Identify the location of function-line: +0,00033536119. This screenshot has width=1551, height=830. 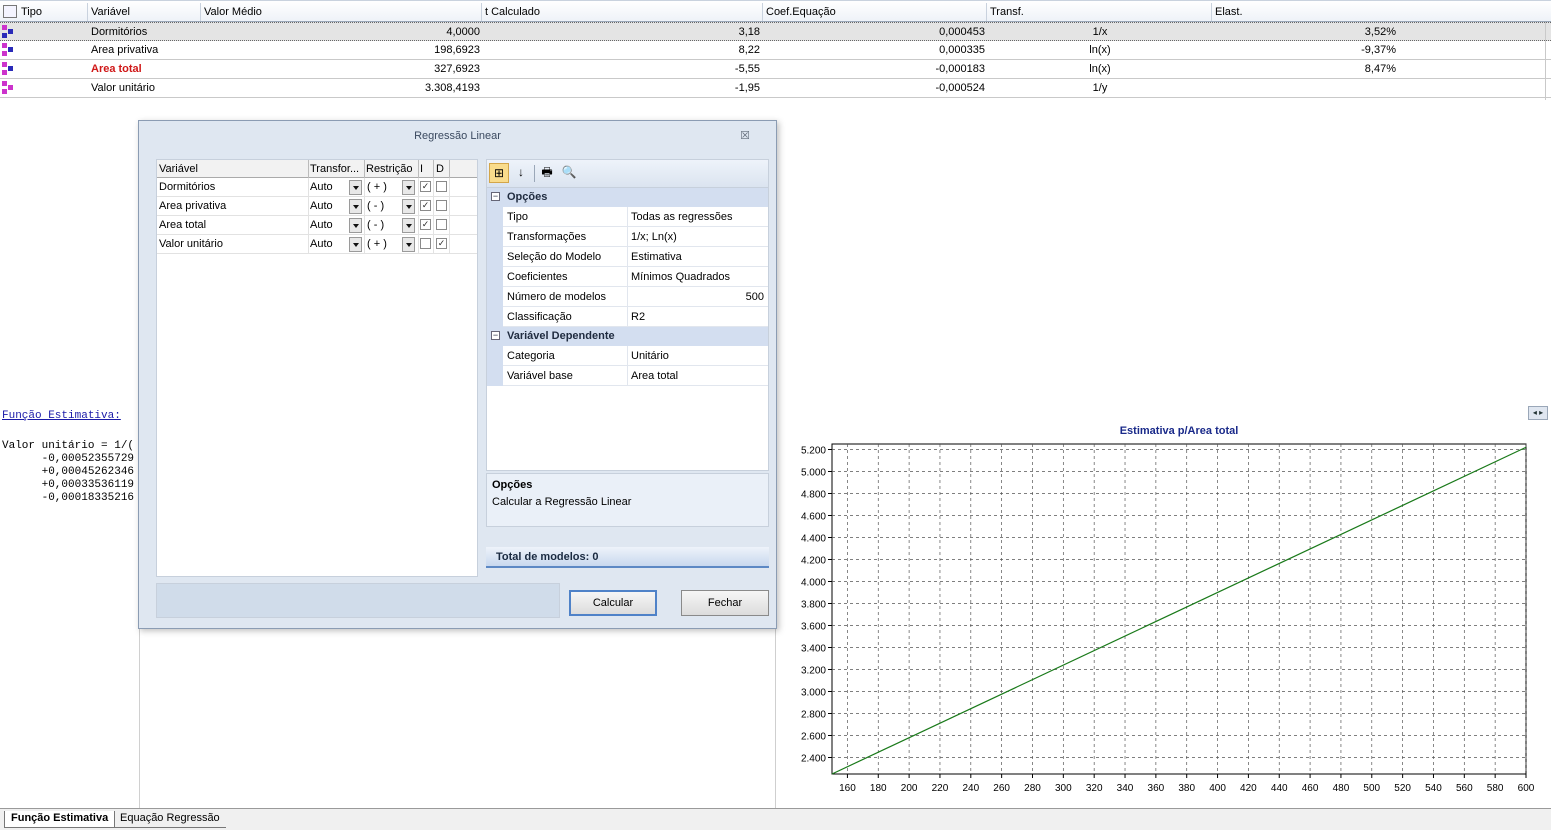
(68, 485).